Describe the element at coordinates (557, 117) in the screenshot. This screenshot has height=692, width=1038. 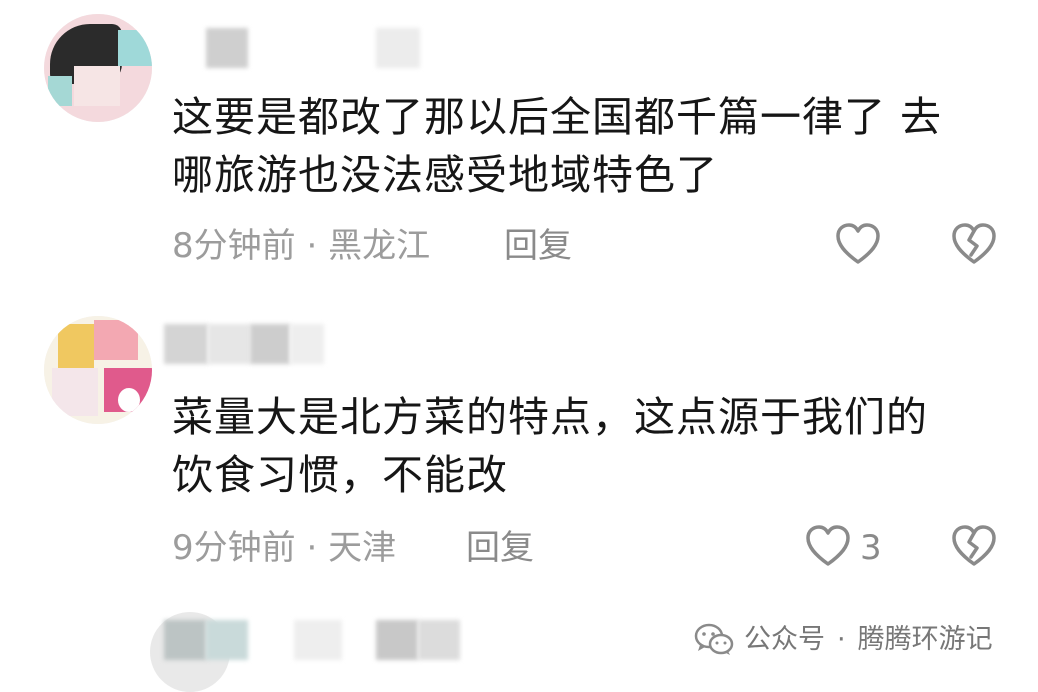
I see `comment-text-line: 这要是都改了那以后全国都千篇一律了 去` at that location.